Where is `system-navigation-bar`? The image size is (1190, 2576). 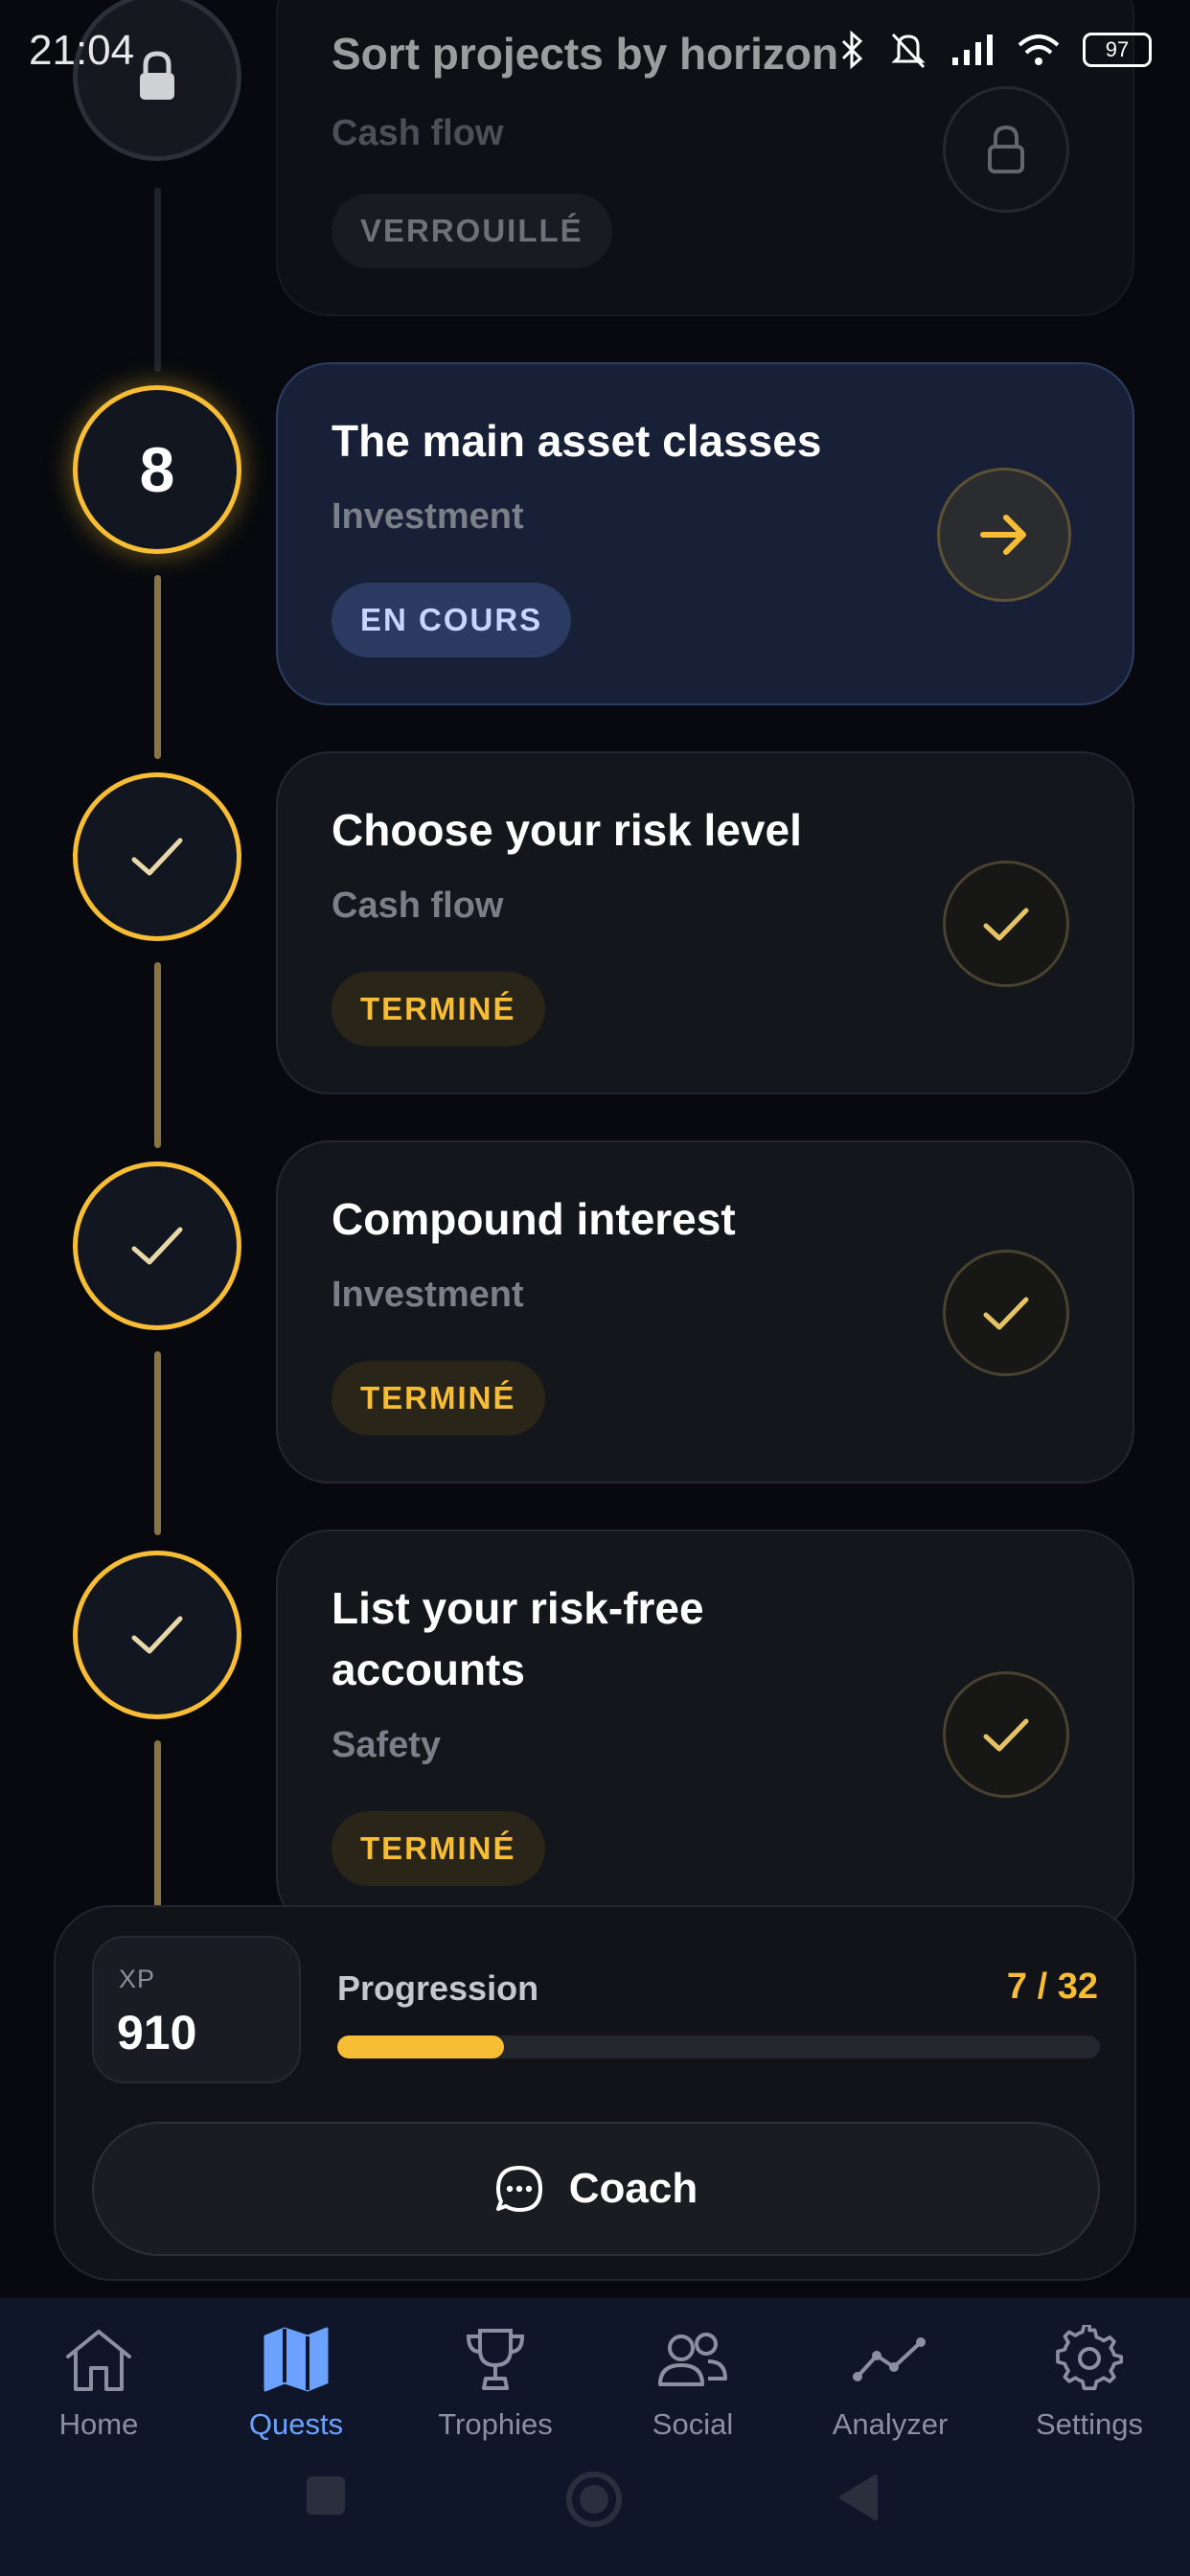 system-navigation-bar is located at coordinates (595, 2501).